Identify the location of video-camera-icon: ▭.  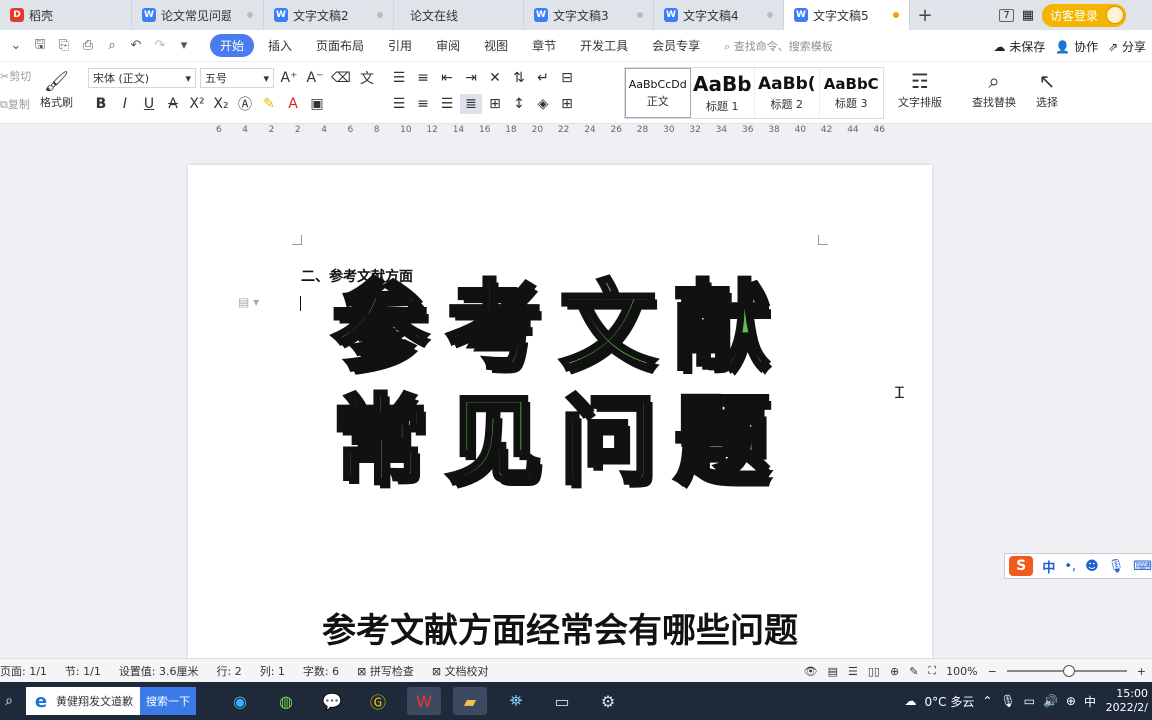
(562, 701).